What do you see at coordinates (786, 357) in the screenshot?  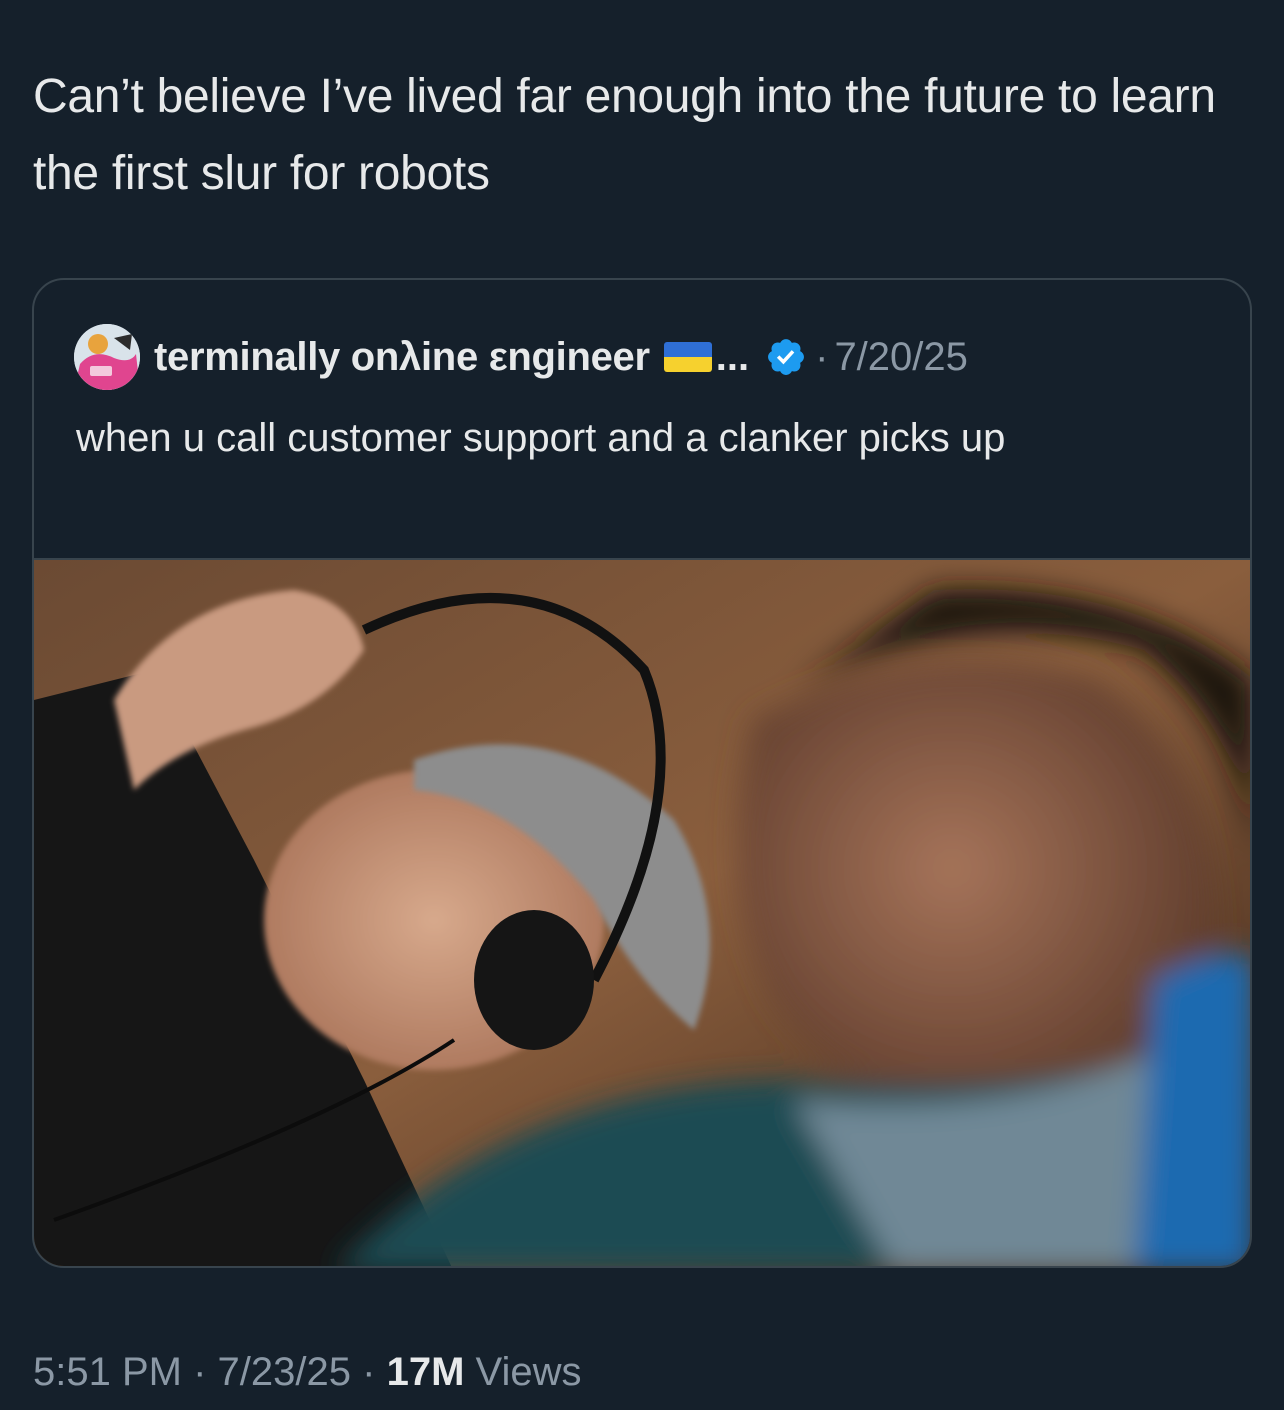 I see `verified-badge-icon` at bounding box center [786, 357].